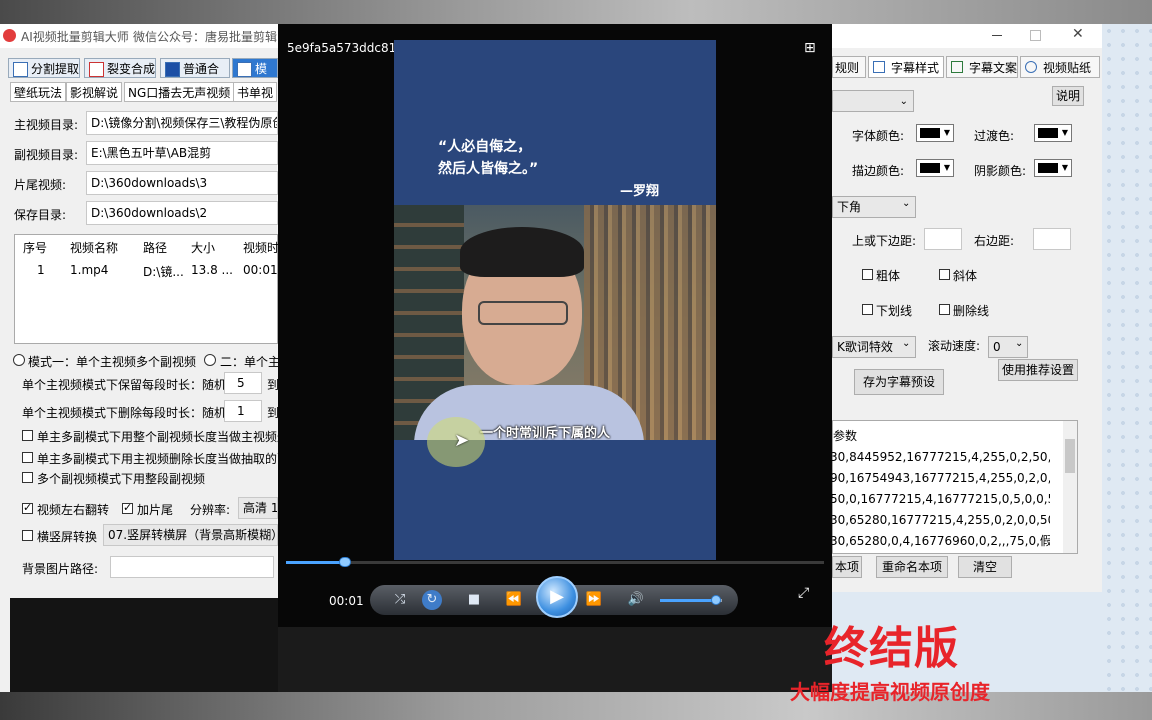 This screenshot has width=1152, height=720. I want to click on subtab-label: 书单视, so click(255, 93).